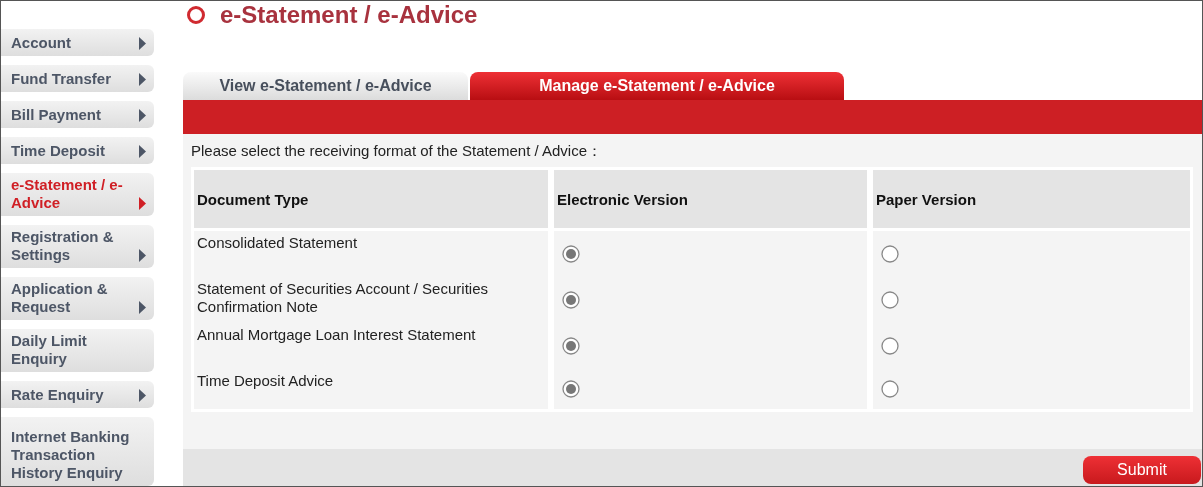  What do you see at coordinates (710, 199) in the screenshot?
I see `column-header: Electronic Version` at bounding box center [710, 199].